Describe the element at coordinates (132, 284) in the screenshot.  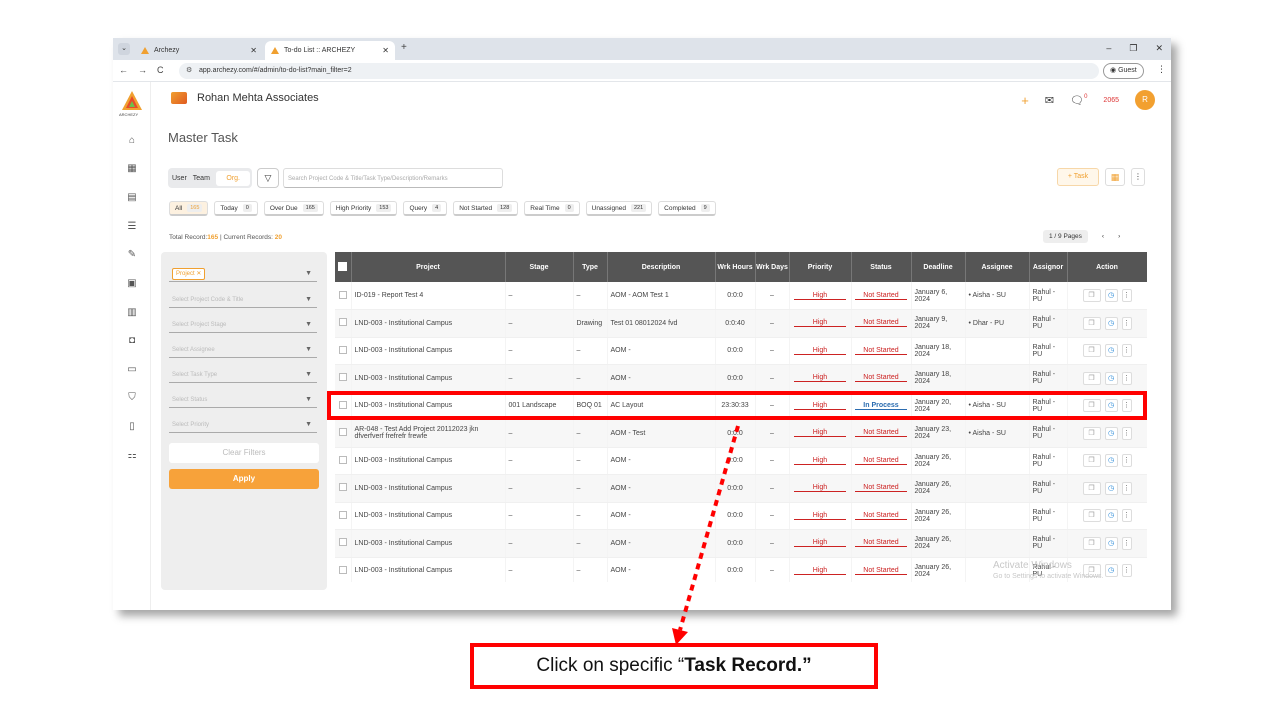
I see `report-icon: ▣` at that location.